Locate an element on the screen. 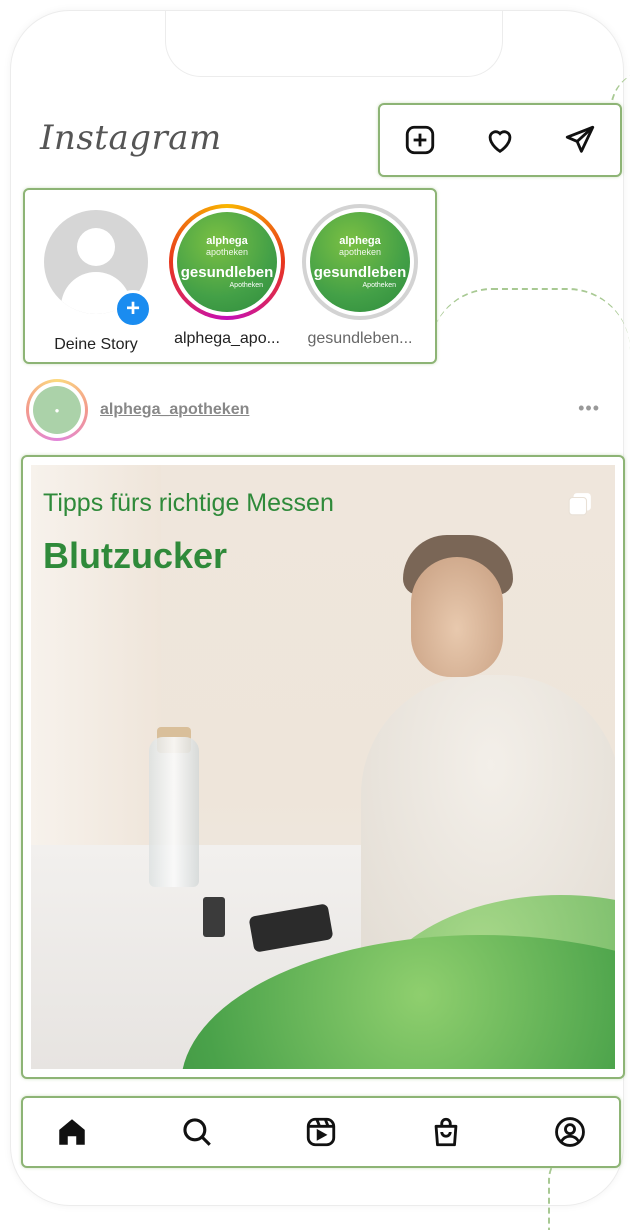 The height and width of the screenshot is (1230, 630). heart-icon is located at coordinates (500, 142).